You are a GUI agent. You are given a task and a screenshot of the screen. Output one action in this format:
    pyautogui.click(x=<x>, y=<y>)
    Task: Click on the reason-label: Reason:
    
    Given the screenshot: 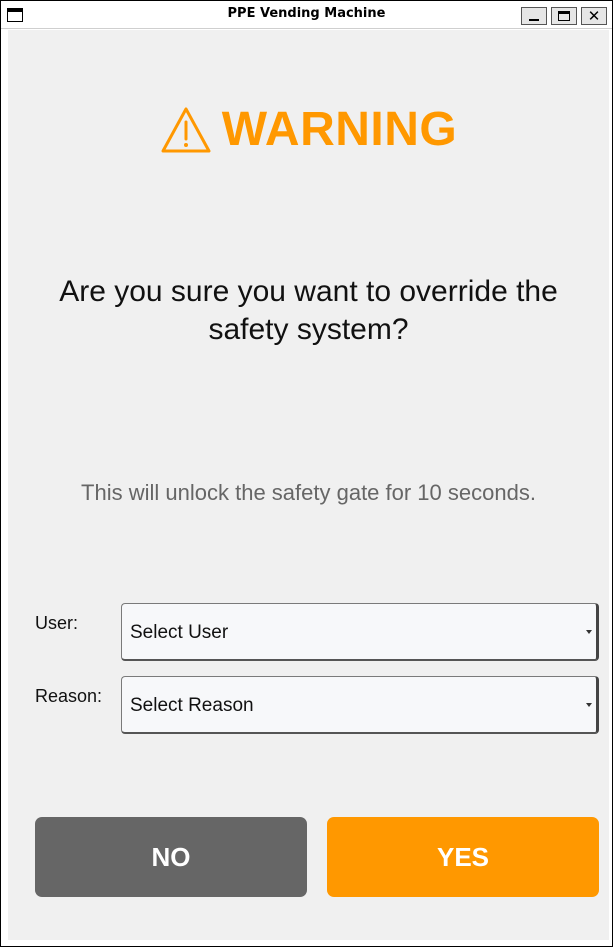 What is the action you would take?
    pyautogui.click(x=69, y=696)
    